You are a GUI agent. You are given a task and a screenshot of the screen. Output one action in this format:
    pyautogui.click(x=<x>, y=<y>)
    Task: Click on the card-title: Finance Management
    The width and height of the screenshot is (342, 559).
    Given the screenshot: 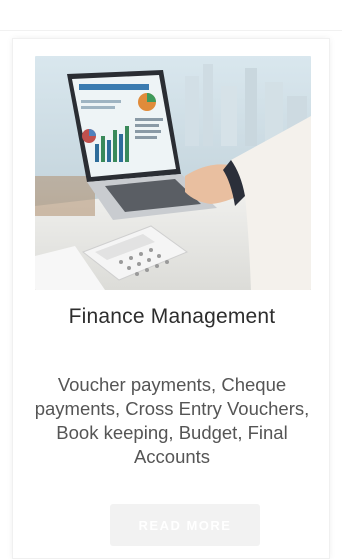 What is the action you would take?
    pyautogui.click(x=172, y=316)
    